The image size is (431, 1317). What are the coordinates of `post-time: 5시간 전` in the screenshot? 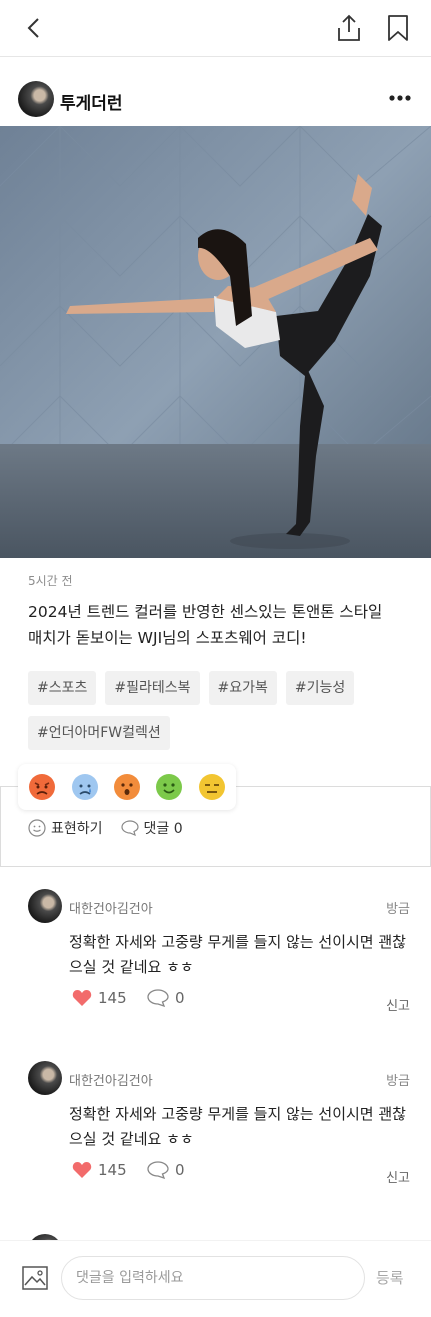 It's located at (50, 581).